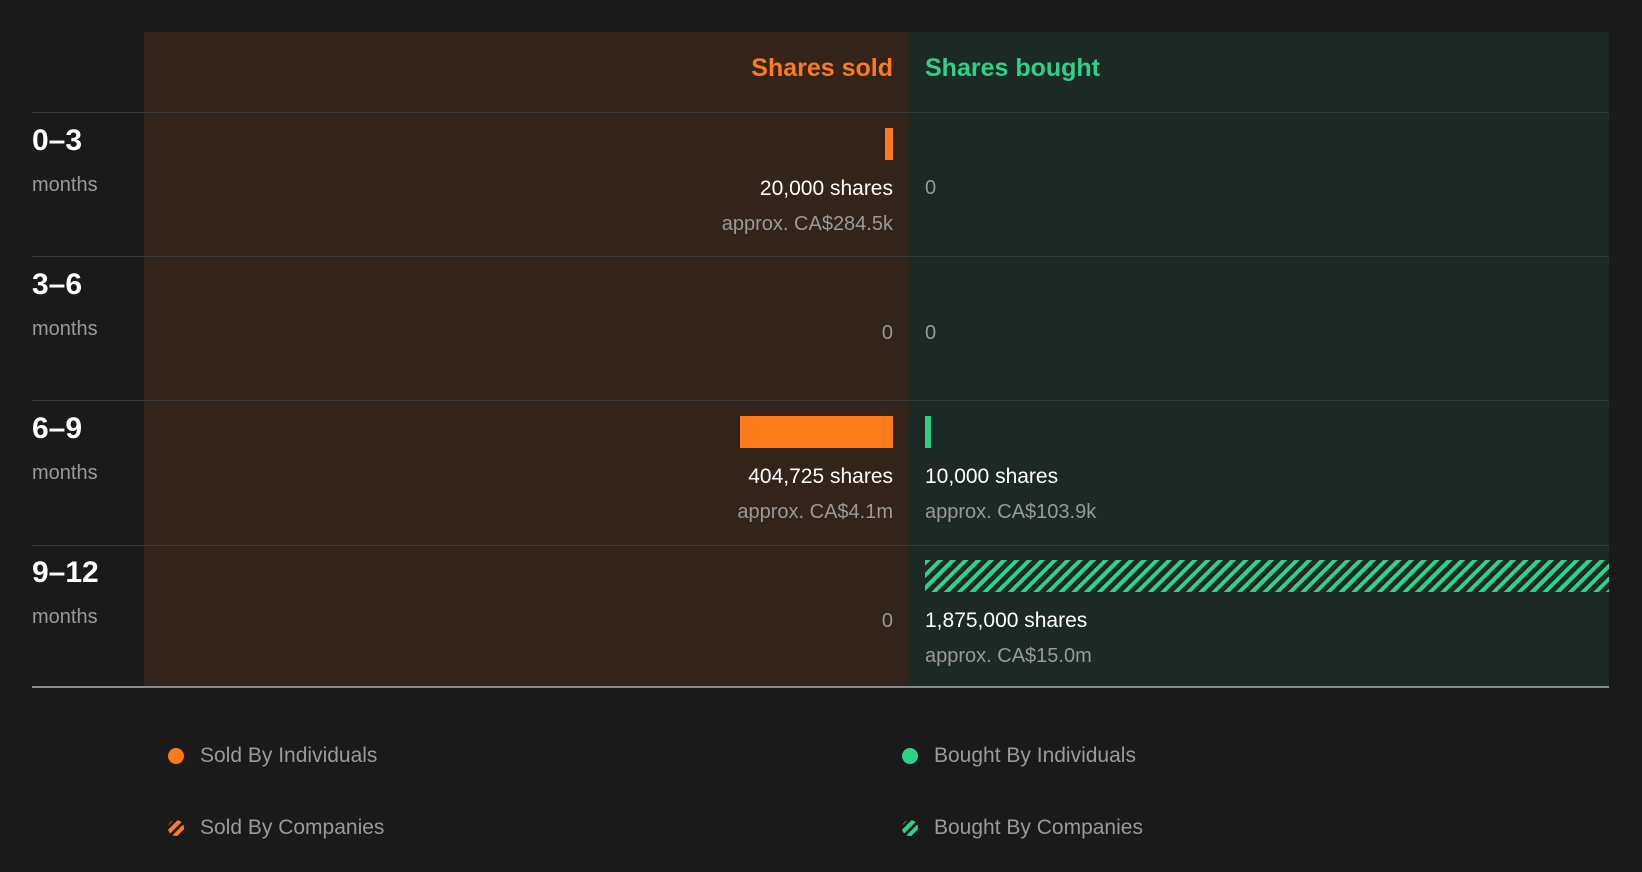 The height and width of the screenshot is (872, 1642). I want to click on bought-shares-label: 10,000 shares, so click(992, 476).